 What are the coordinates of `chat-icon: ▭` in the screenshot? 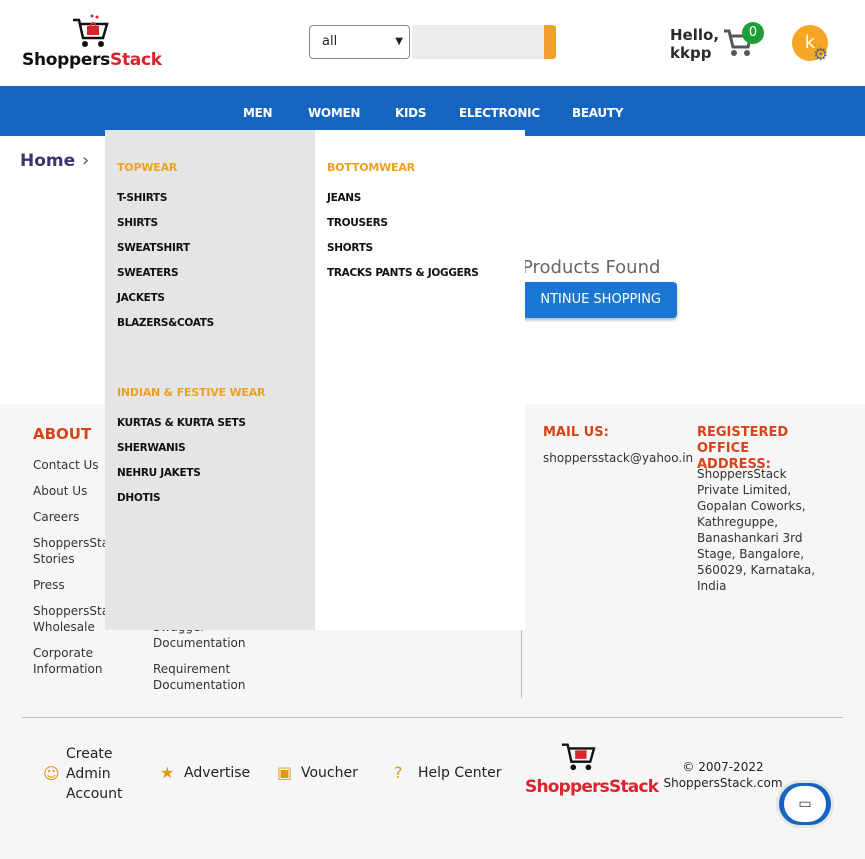 It's located at (805, 804).